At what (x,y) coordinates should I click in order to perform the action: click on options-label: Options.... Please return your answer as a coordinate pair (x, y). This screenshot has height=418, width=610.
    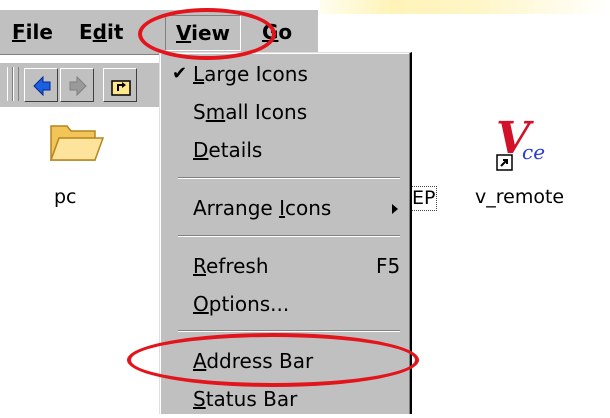
    Looking at the image, I should click on (241, 304).